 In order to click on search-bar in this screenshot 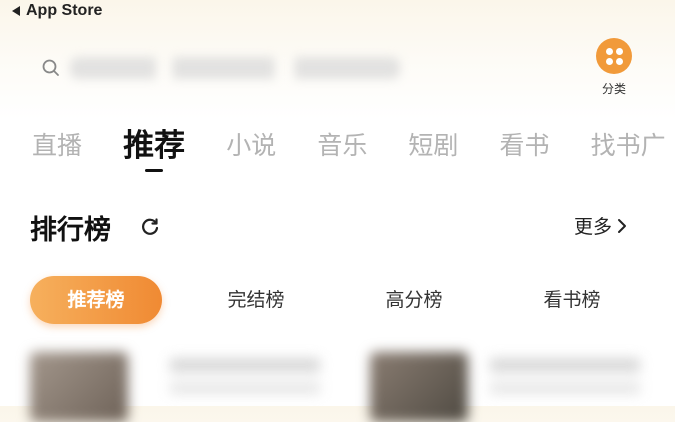, I will do `click(250, 68)`.